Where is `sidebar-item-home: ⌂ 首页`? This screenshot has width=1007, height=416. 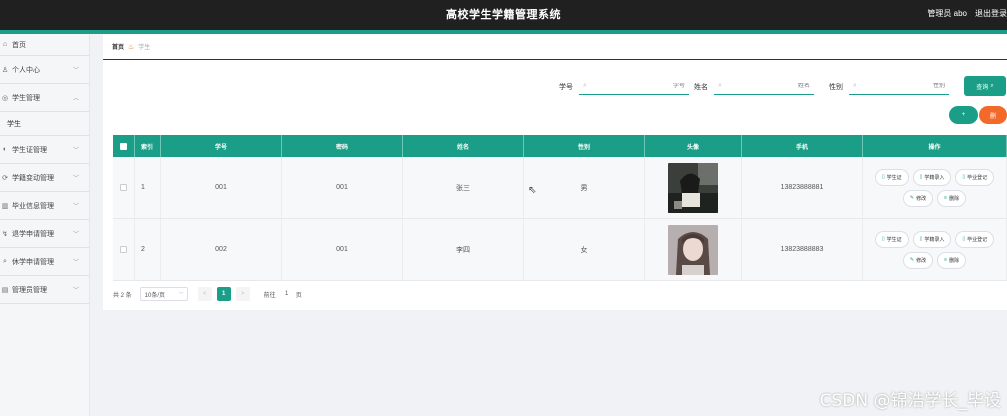 sidebar-item-home: ⌂ 首页 is located at coordinates (44, 45).